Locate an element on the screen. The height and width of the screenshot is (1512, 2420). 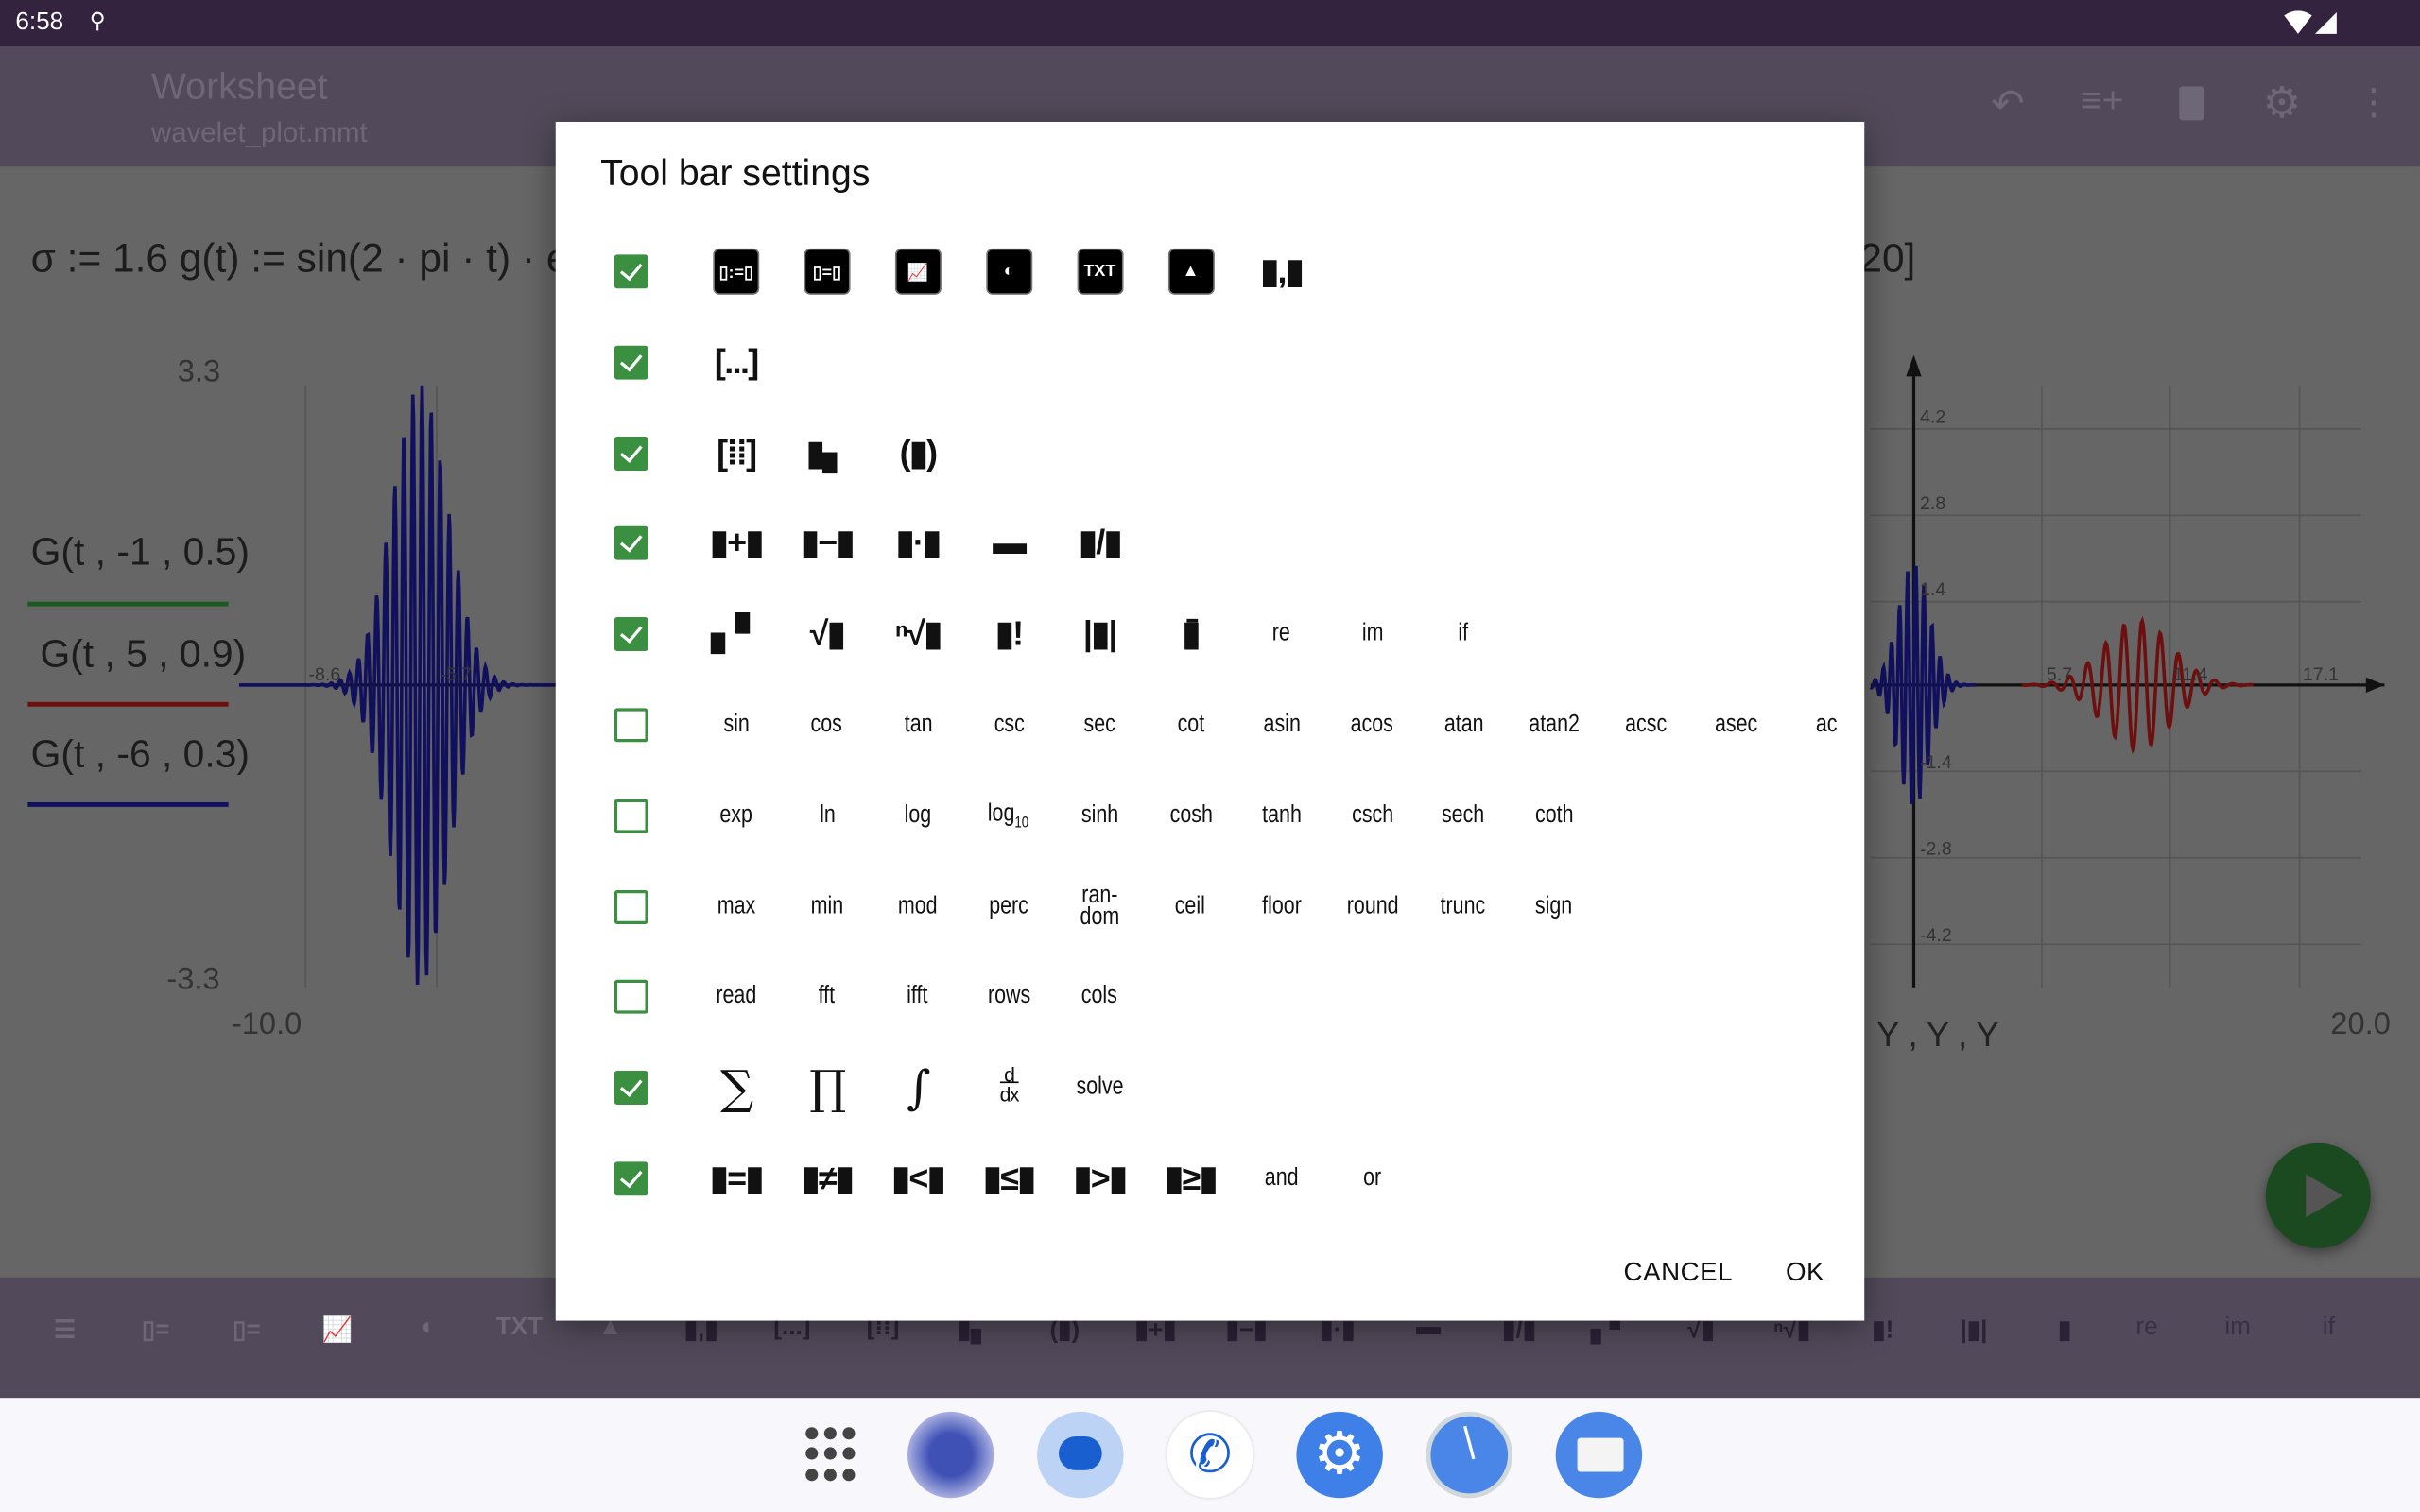
item-label: re is located at coordinates (1281, 633).